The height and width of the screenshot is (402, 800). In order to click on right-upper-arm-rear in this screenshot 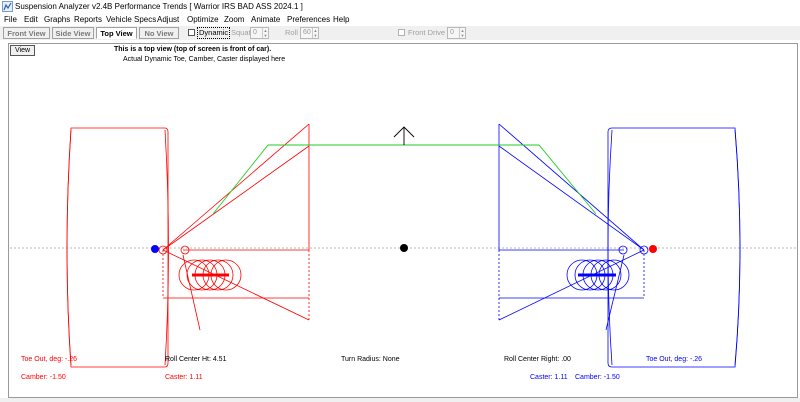, I will do `click(571, 198)`.